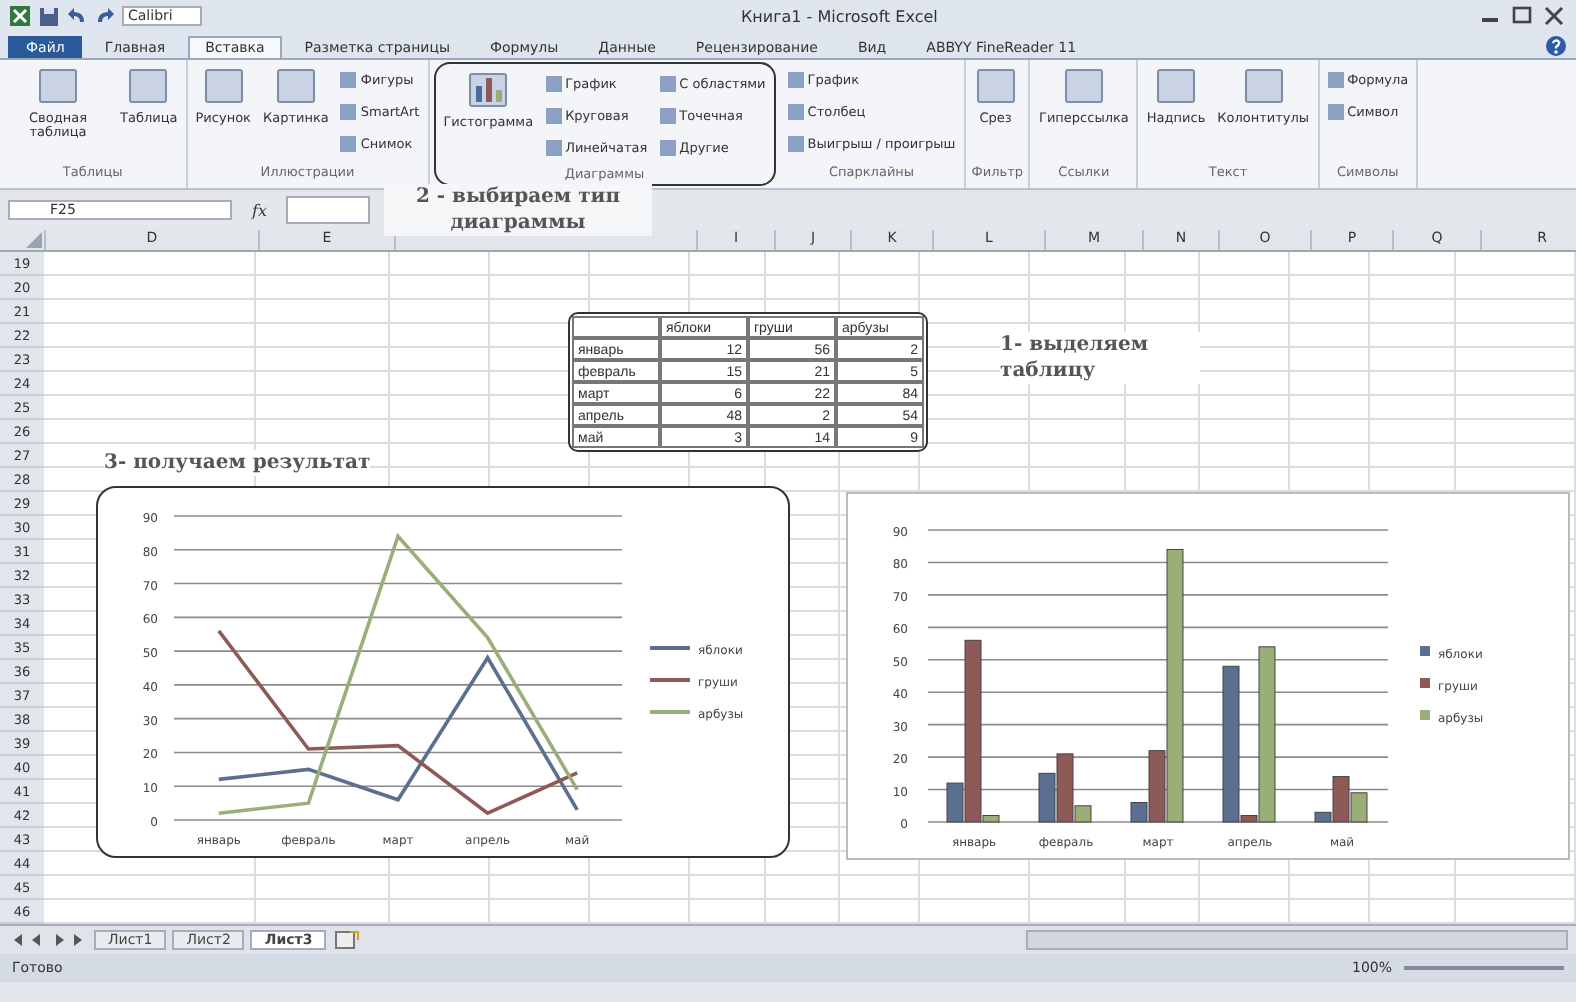 Image resolution: width=1576 pixels, height=1002 pixels. I want to click on insert-function-button: fx, so click(259, 210).